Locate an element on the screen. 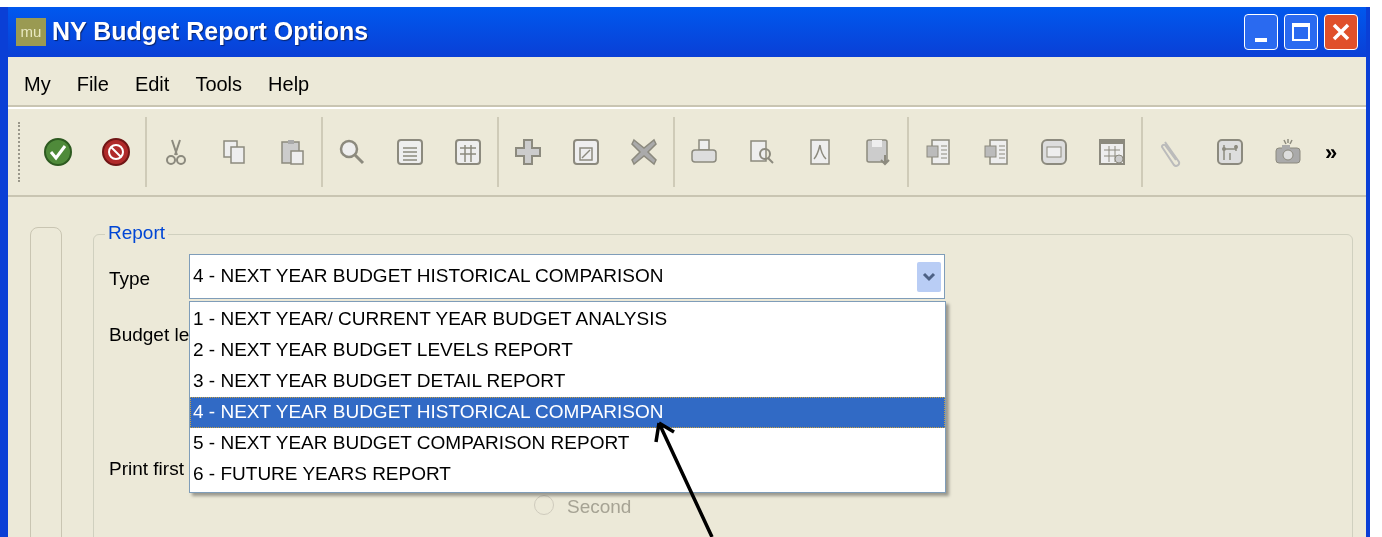  menu-item: File is located at coordinates (92, 84).